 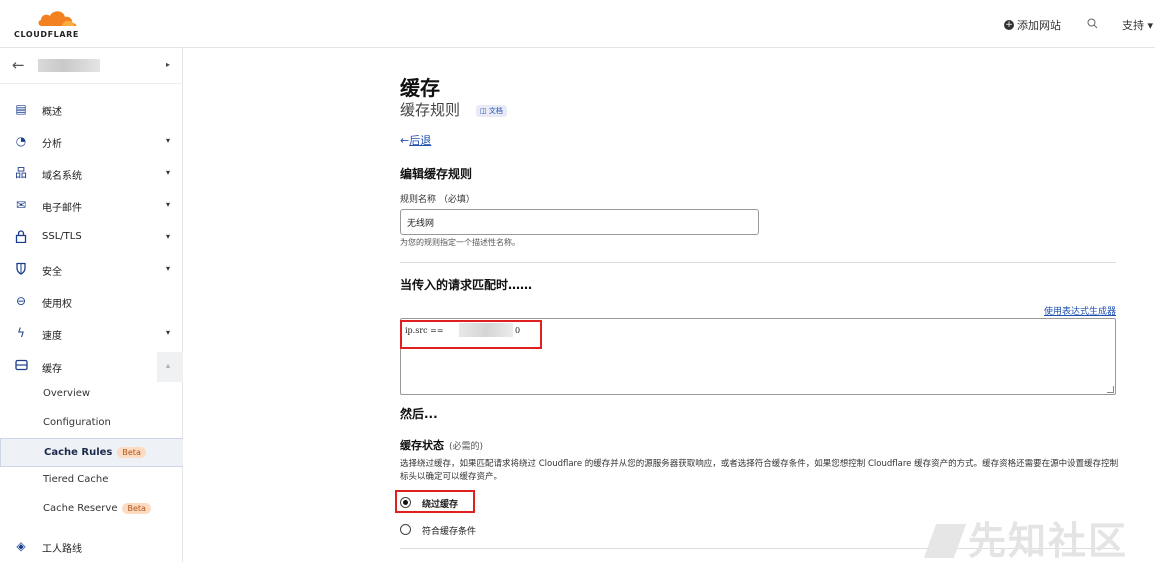 What do you see at coordinates (21, 366) in the screenshot?
I see `cache-icon` at bounding box center [21, 366].